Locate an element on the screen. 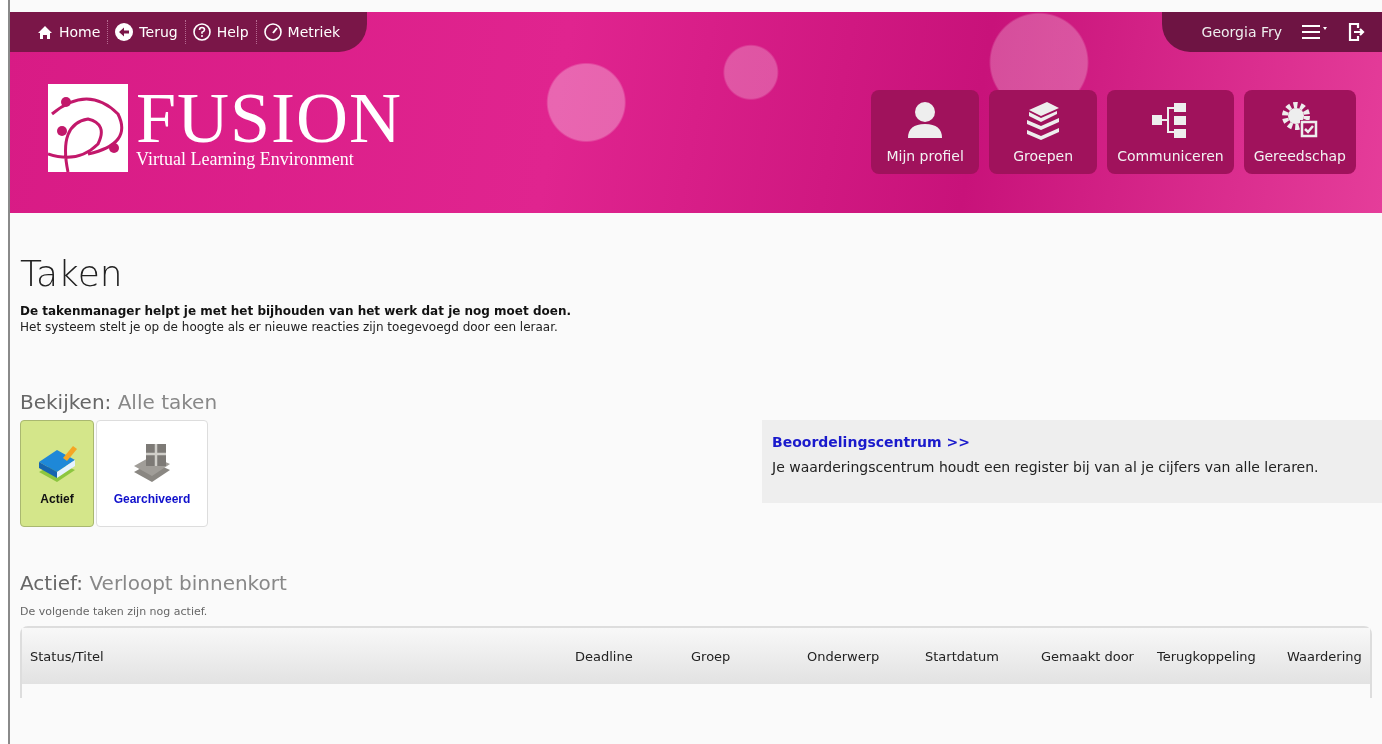 Image resolution: width=1382 pixels, height=744 pixels. home-icon is located at coordinates (45, 32).